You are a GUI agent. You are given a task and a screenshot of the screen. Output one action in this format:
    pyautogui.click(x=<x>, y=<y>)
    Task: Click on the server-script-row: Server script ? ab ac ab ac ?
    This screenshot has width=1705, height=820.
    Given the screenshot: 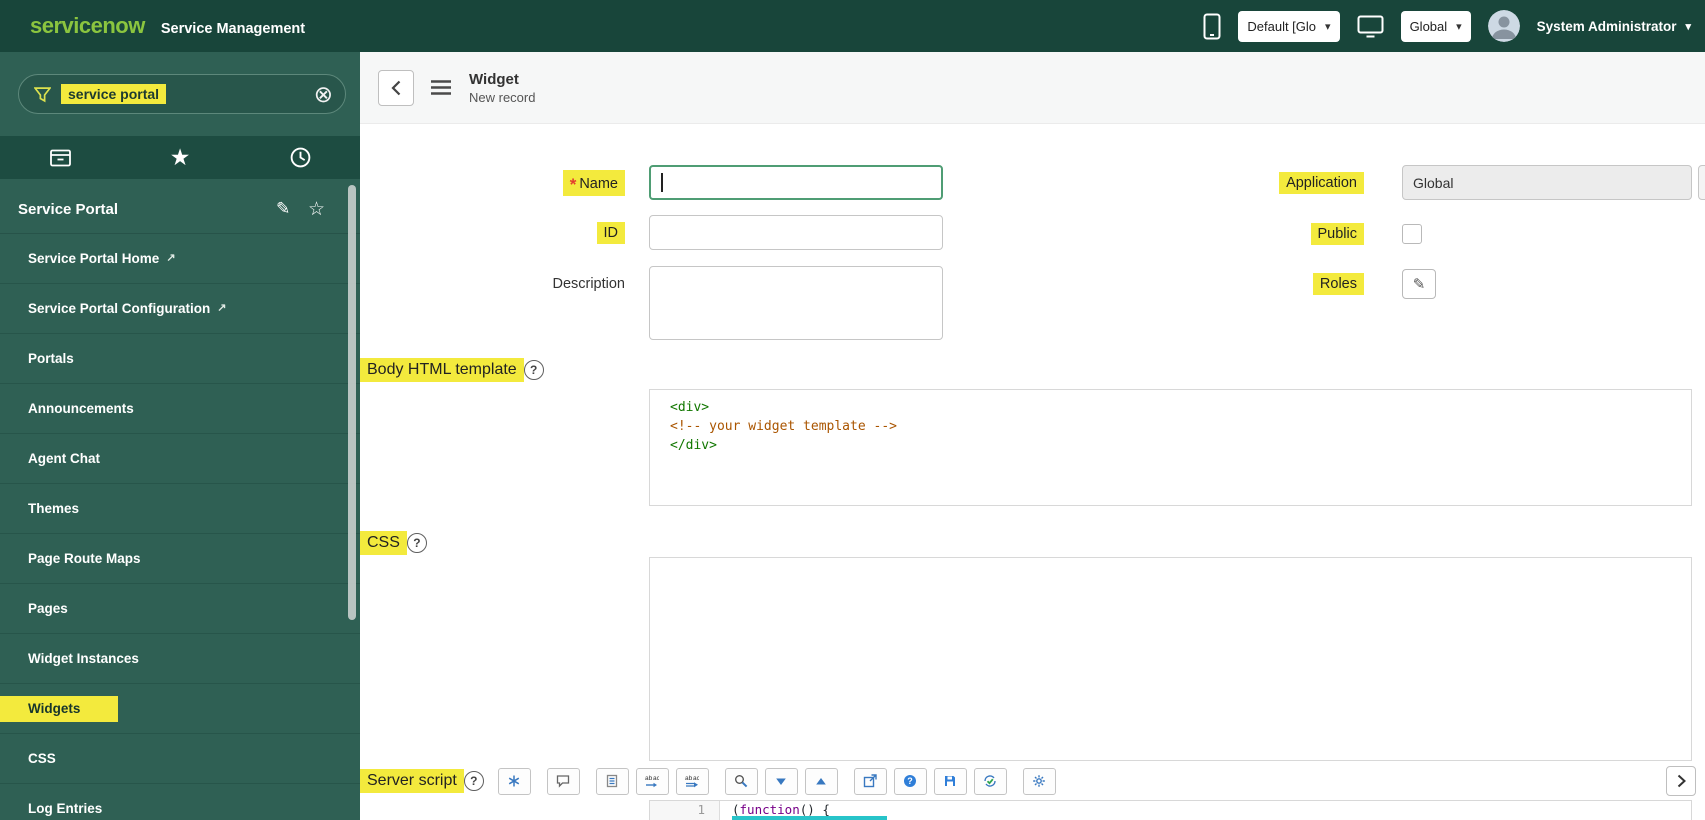 What is the action you would take?
    pyautogui.click(x=1032, y=781)
    